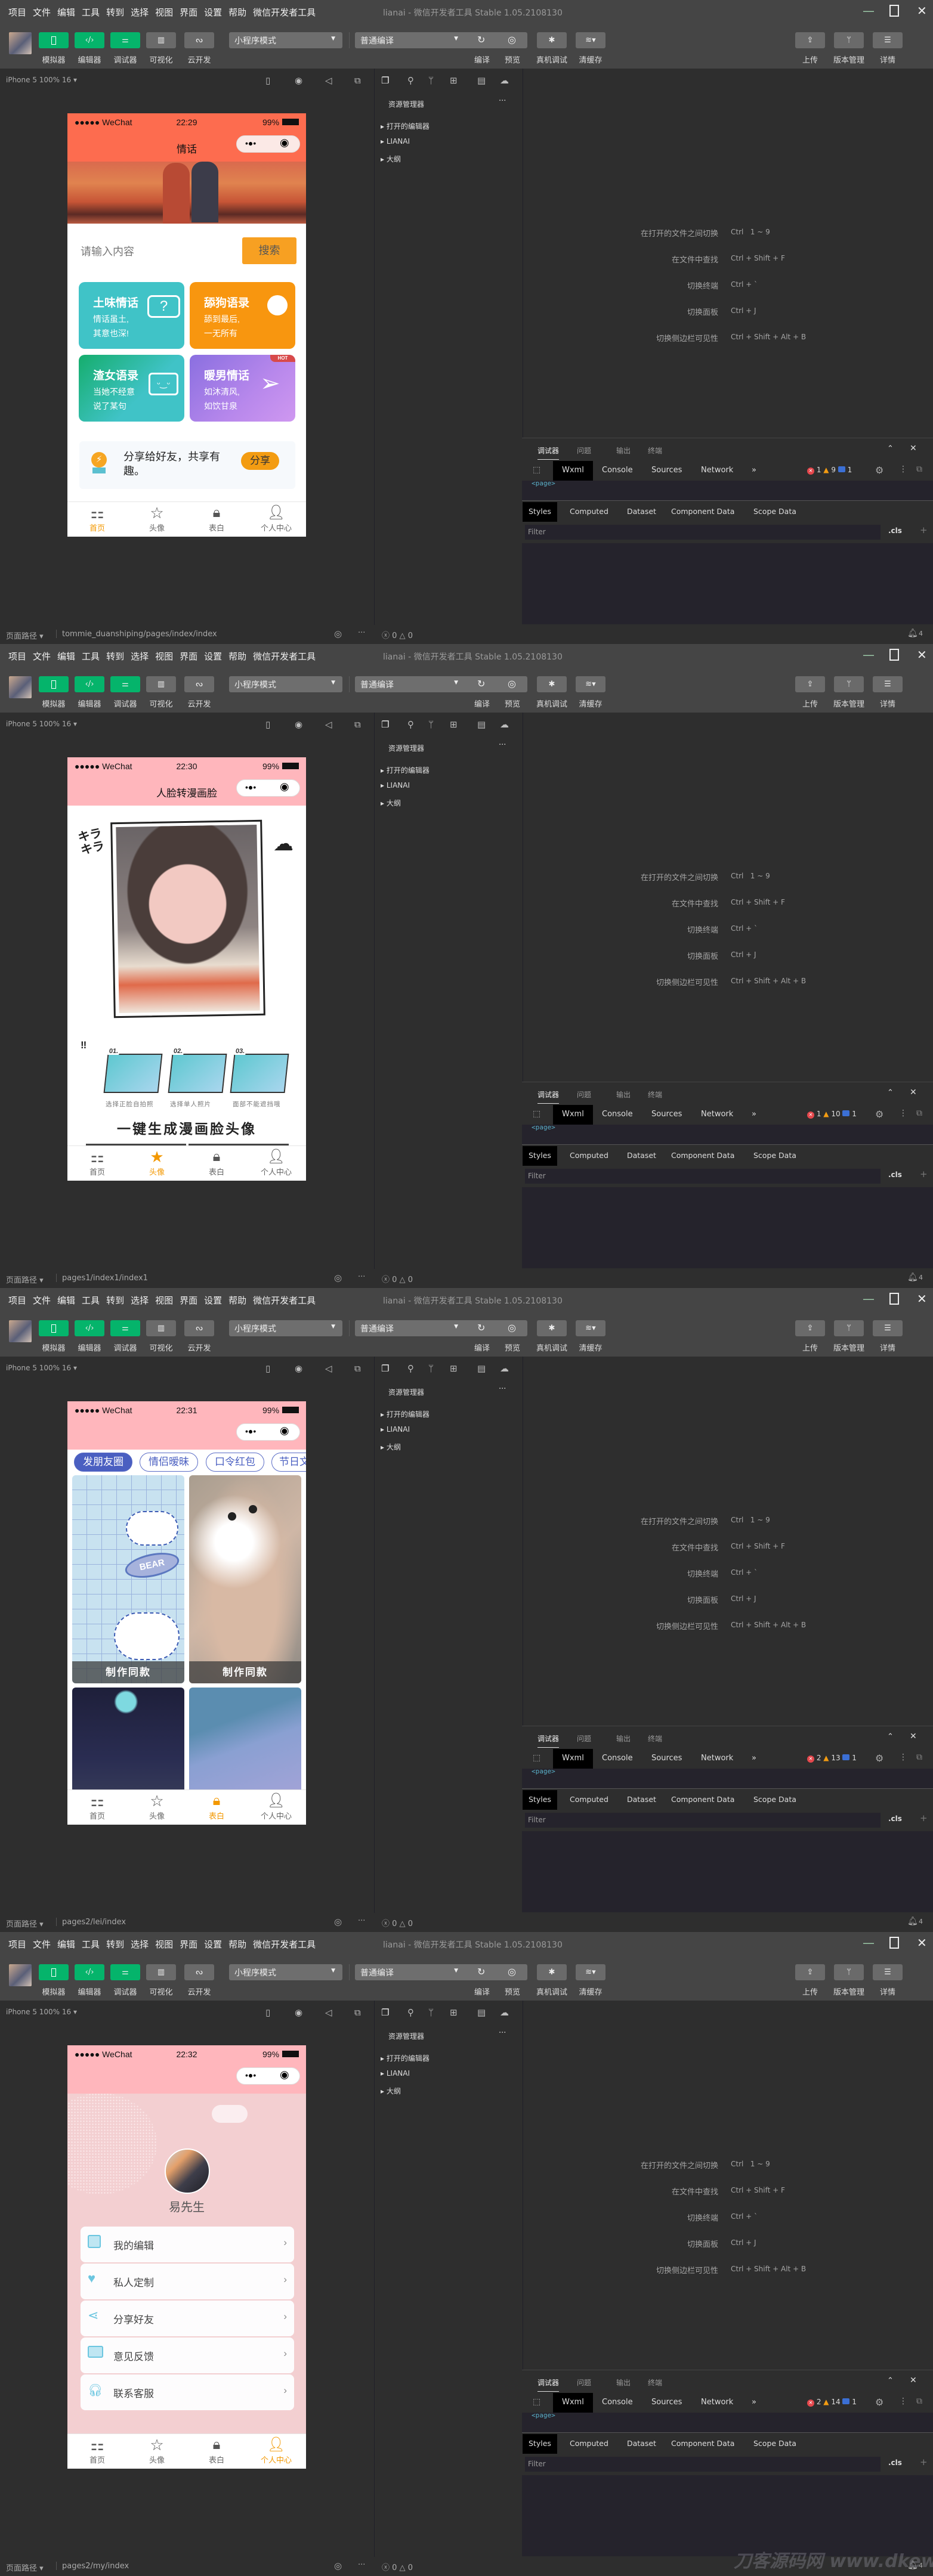  I want to click on search-icon: ⚲, so click(411, 1368).